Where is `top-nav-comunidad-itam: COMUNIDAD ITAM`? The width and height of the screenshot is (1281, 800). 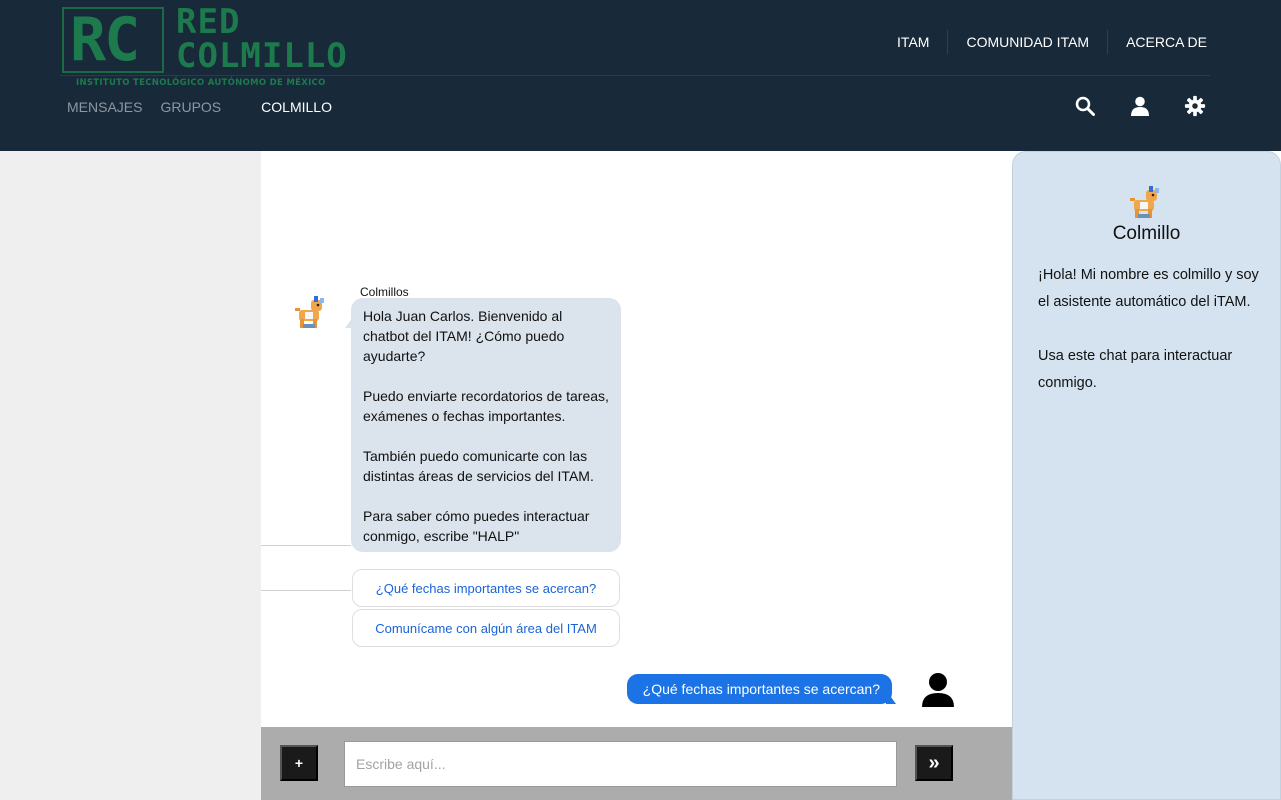
top-nav-comunidad-itam: COMUNIDAD ITAM is located at coordinates (1027, 42).